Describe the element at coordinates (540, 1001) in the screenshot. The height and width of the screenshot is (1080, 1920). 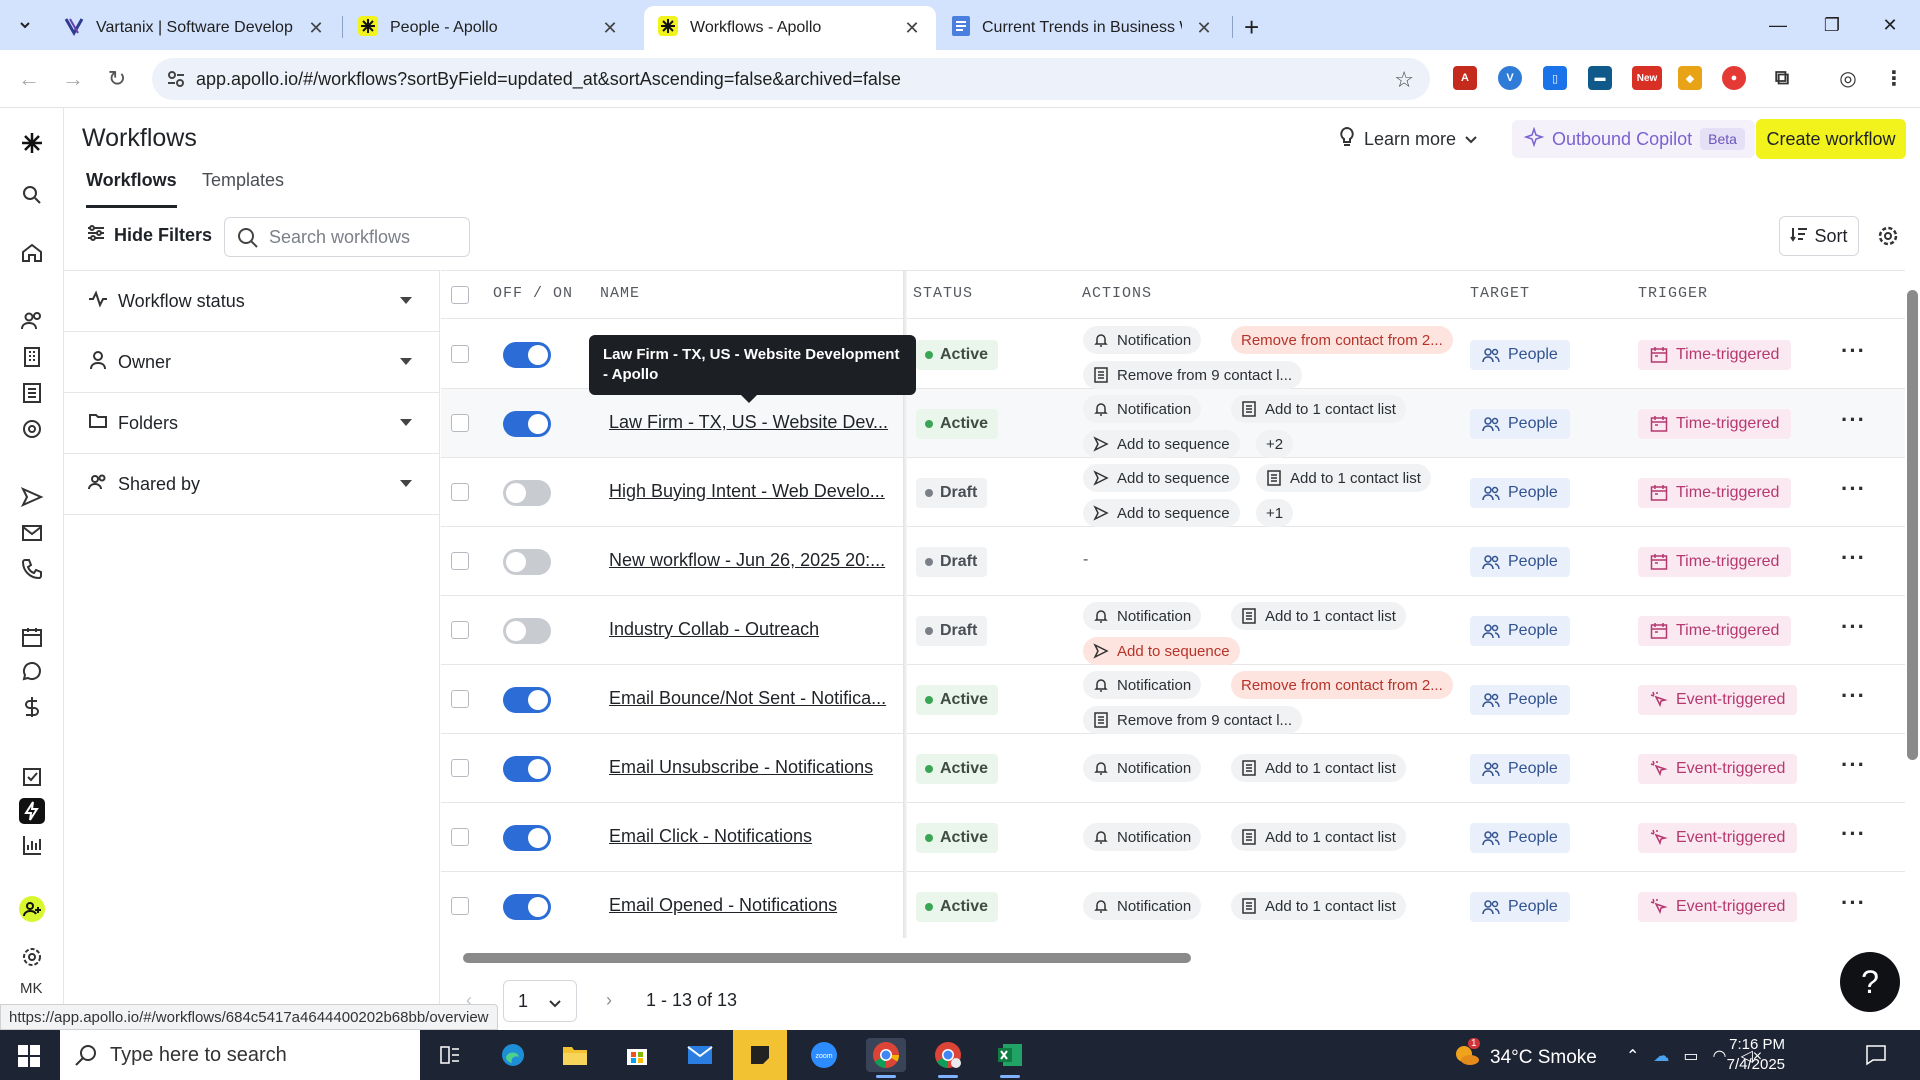
I see `page-select: 1` at that location.